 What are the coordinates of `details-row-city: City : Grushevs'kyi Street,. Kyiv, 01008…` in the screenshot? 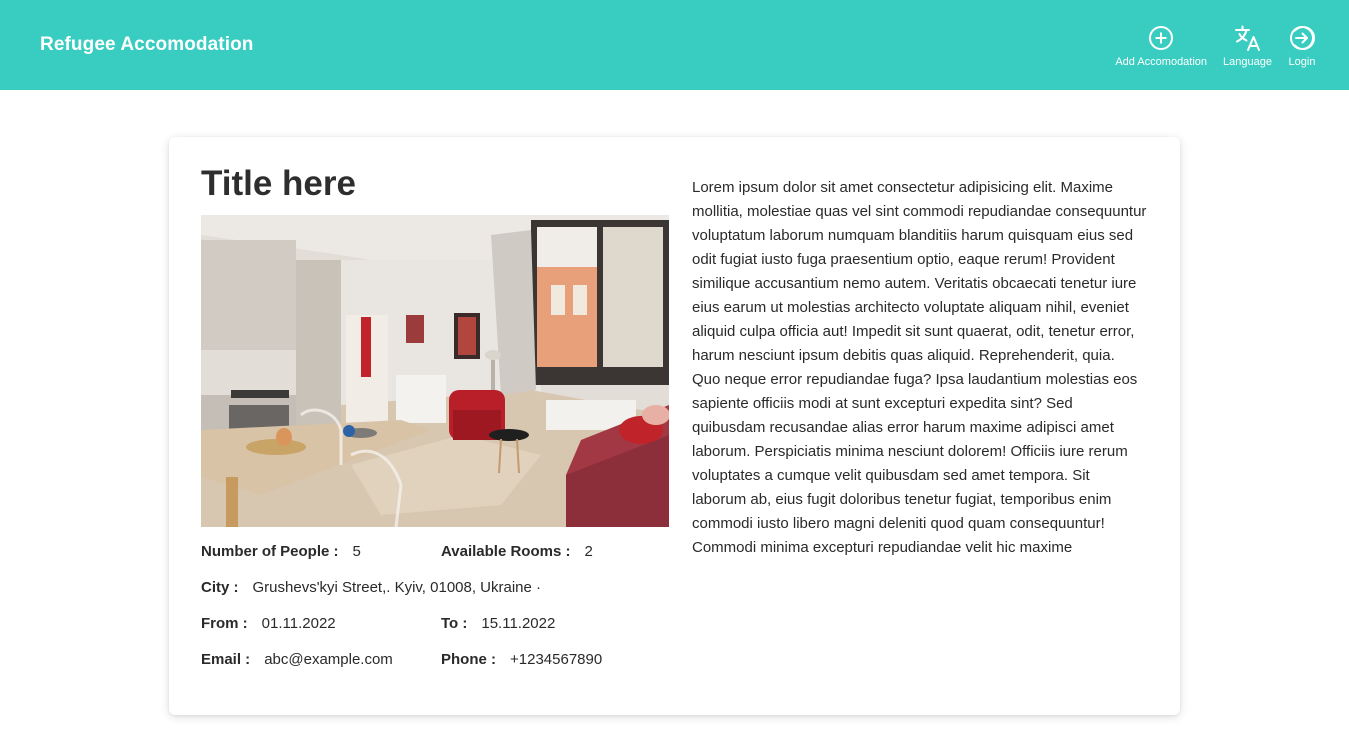 It's located at (371, 587).